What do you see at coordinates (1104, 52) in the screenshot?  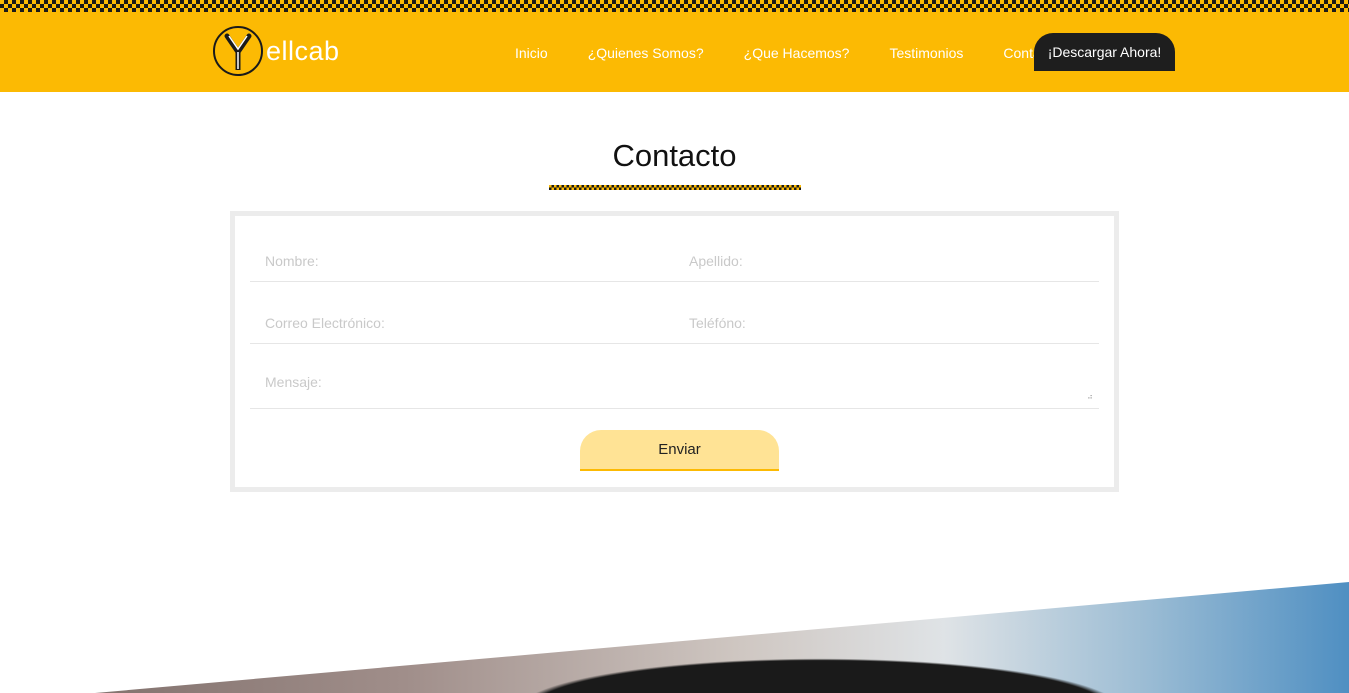 I see `download-now-button: ¡Descargar Ahora!` at bounding box center [1104, 52].